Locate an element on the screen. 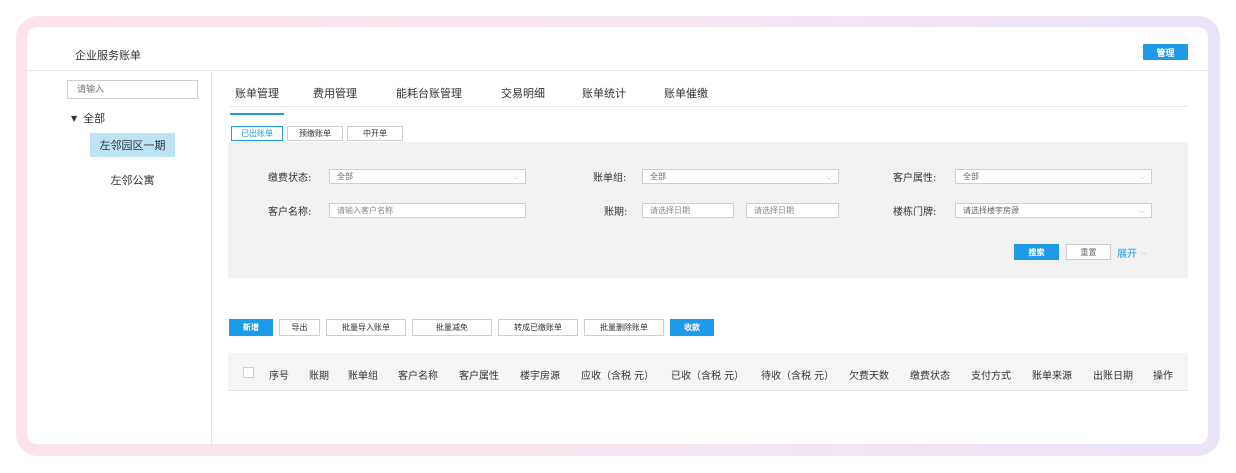 The width and height of the screenshot is (1236, 473). bill-group-value: 全部 is located at coordinates (658, 176).